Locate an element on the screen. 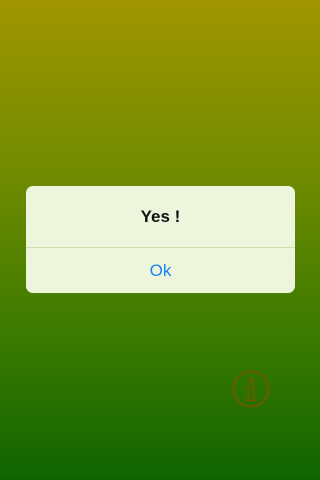 This screenshot has width=320, height=480. info-icon is located at coordinates (251, 389).